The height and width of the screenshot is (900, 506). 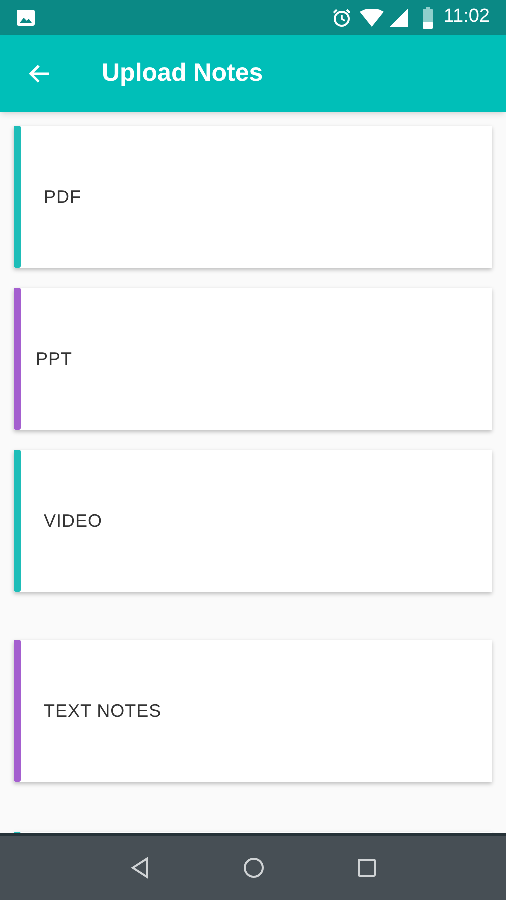 I want to click on option-card: PDF, so click(x=253, y=197).